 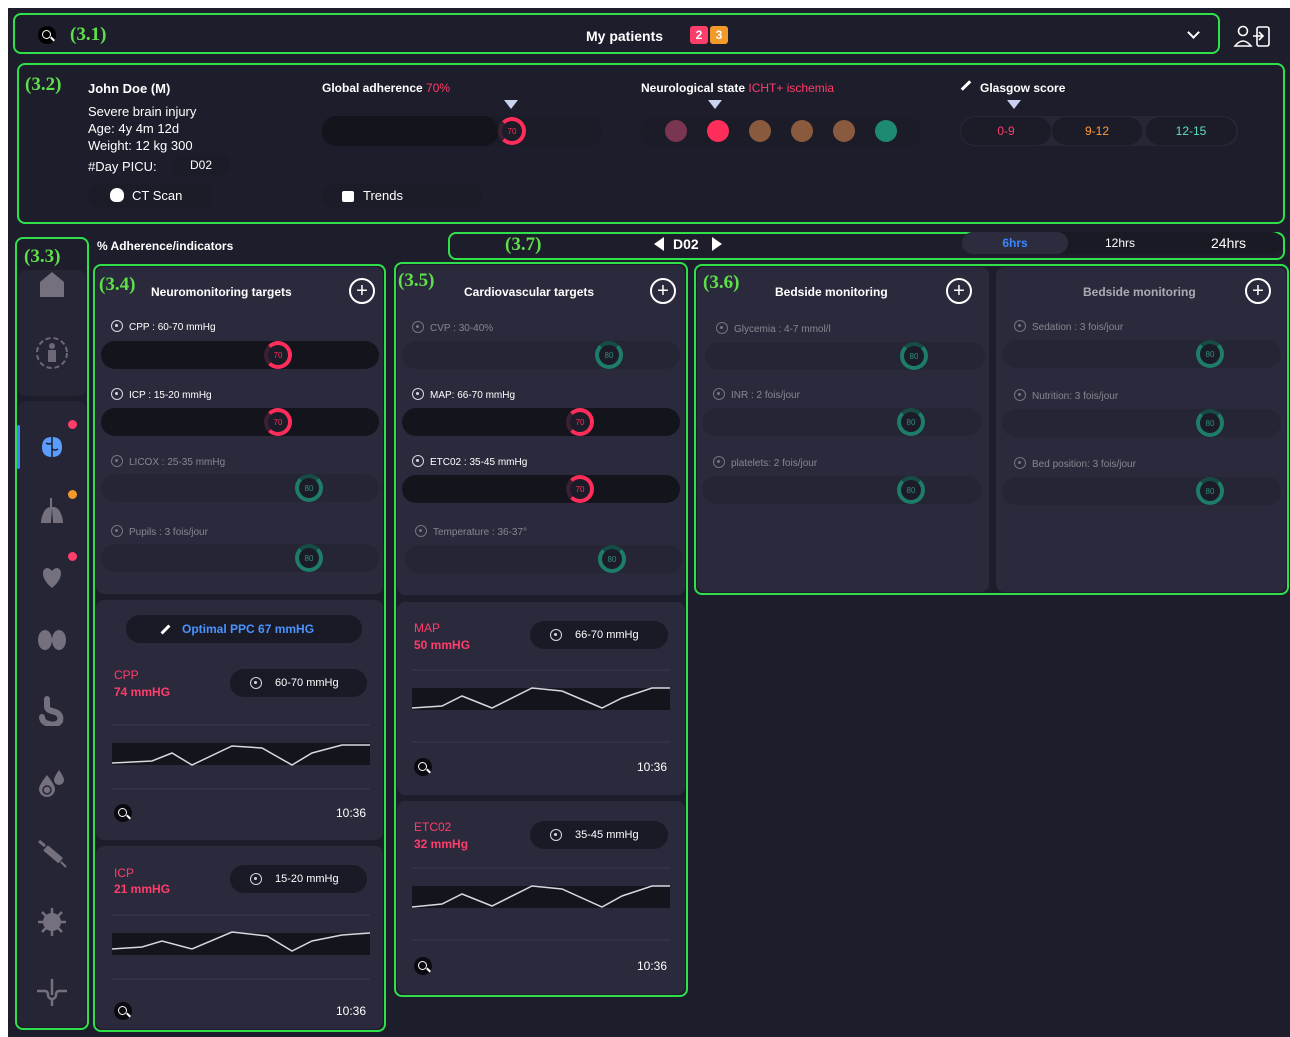 What do you see at coordinates (756, 394) in the screenshot?
I see `bedside-target-label: INR : 2 fois/jour` at bounding box center [756, 394].